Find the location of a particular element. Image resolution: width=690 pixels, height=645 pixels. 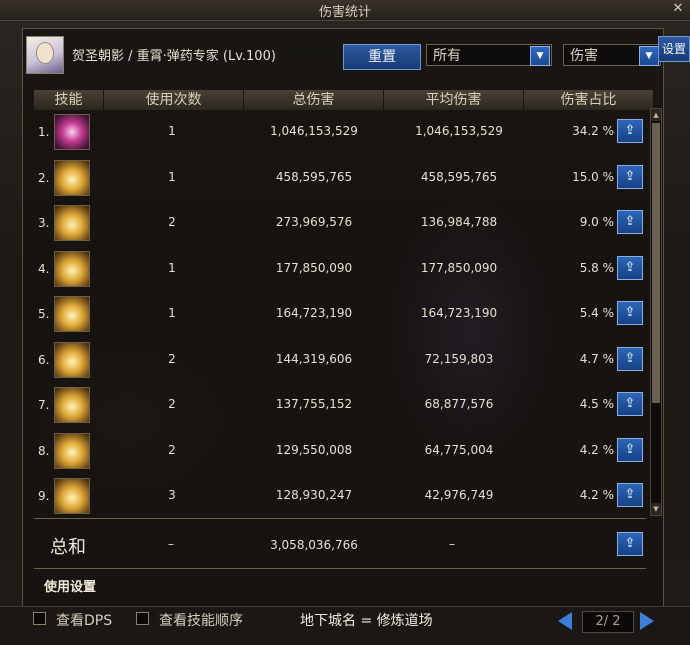

type-dropdown-value: 伤害 is located at coordinates (584, 56).